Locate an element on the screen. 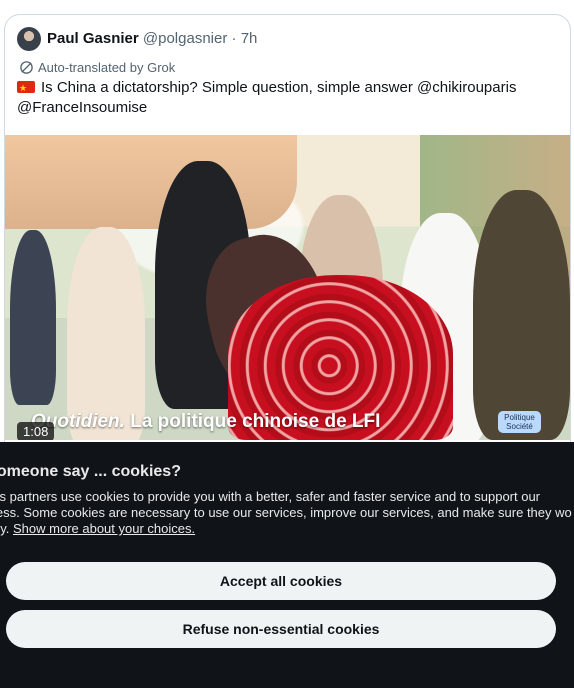  avatar is located at coordinates (29, 39).